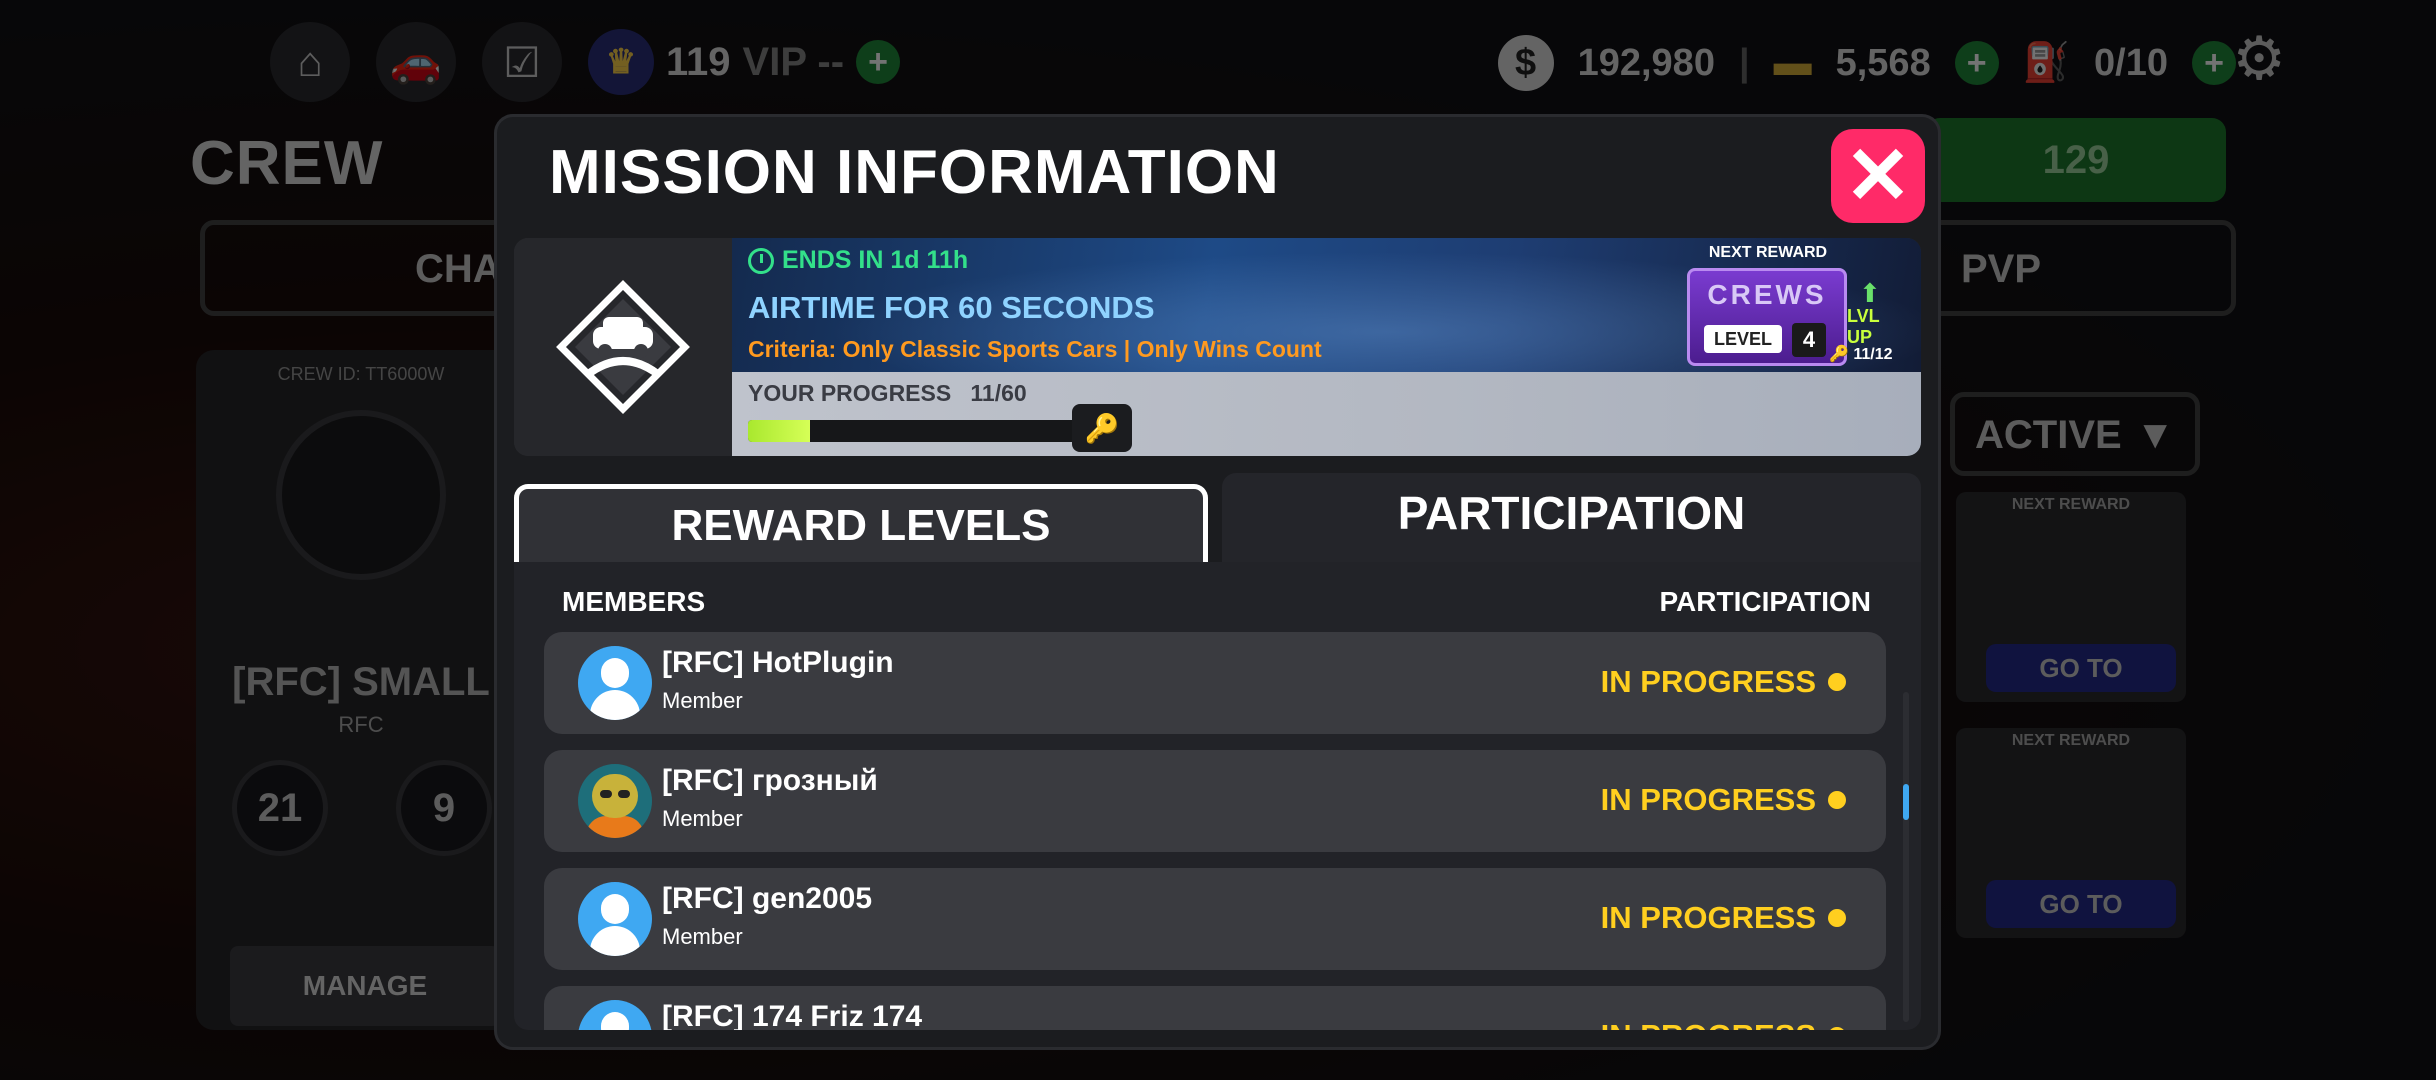  I want to click on tab-pvp: PVP, so click(2001, 269).